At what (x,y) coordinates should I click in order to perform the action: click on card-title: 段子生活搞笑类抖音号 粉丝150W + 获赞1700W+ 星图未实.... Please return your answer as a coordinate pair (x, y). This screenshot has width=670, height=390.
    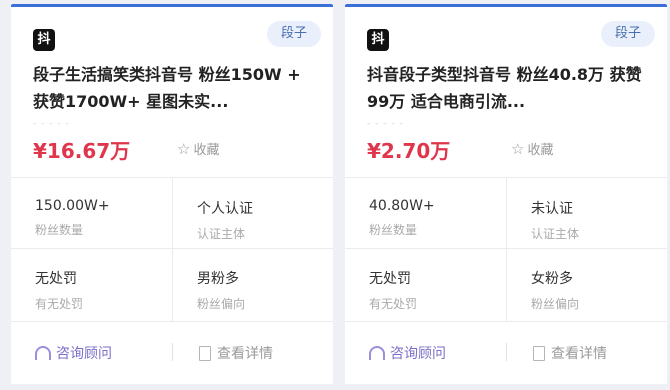
    Looking at the image, I should click on (174, 88).